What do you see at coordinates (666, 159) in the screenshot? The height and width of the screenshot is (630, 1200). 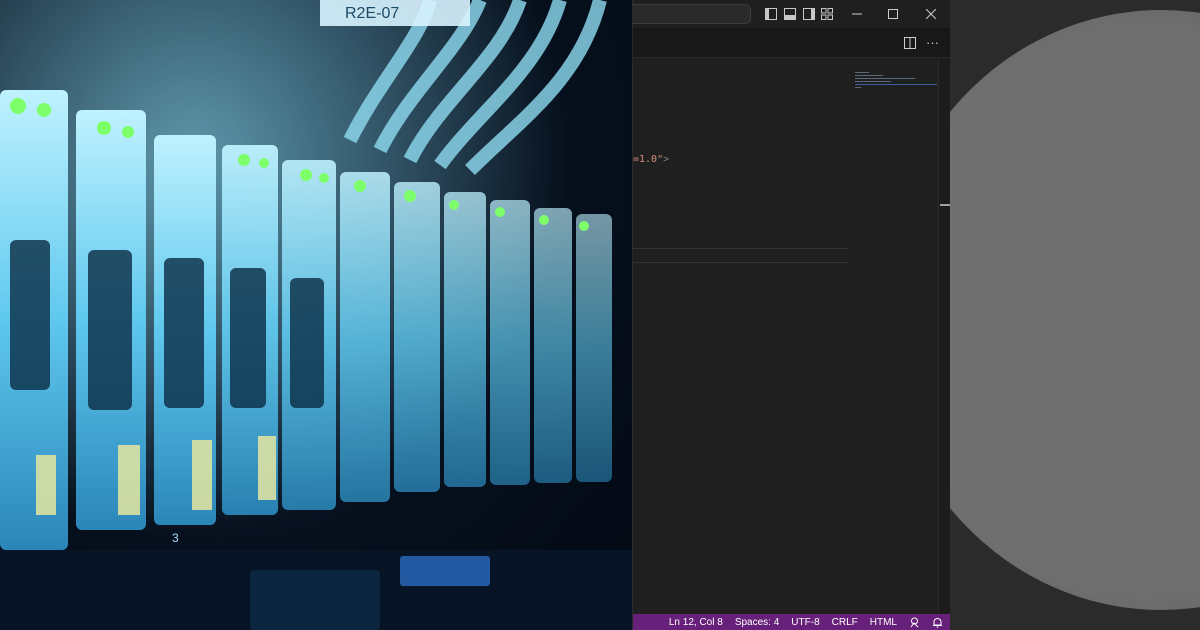 I see `code-punctuation: >` at bounding box center [666, 159].